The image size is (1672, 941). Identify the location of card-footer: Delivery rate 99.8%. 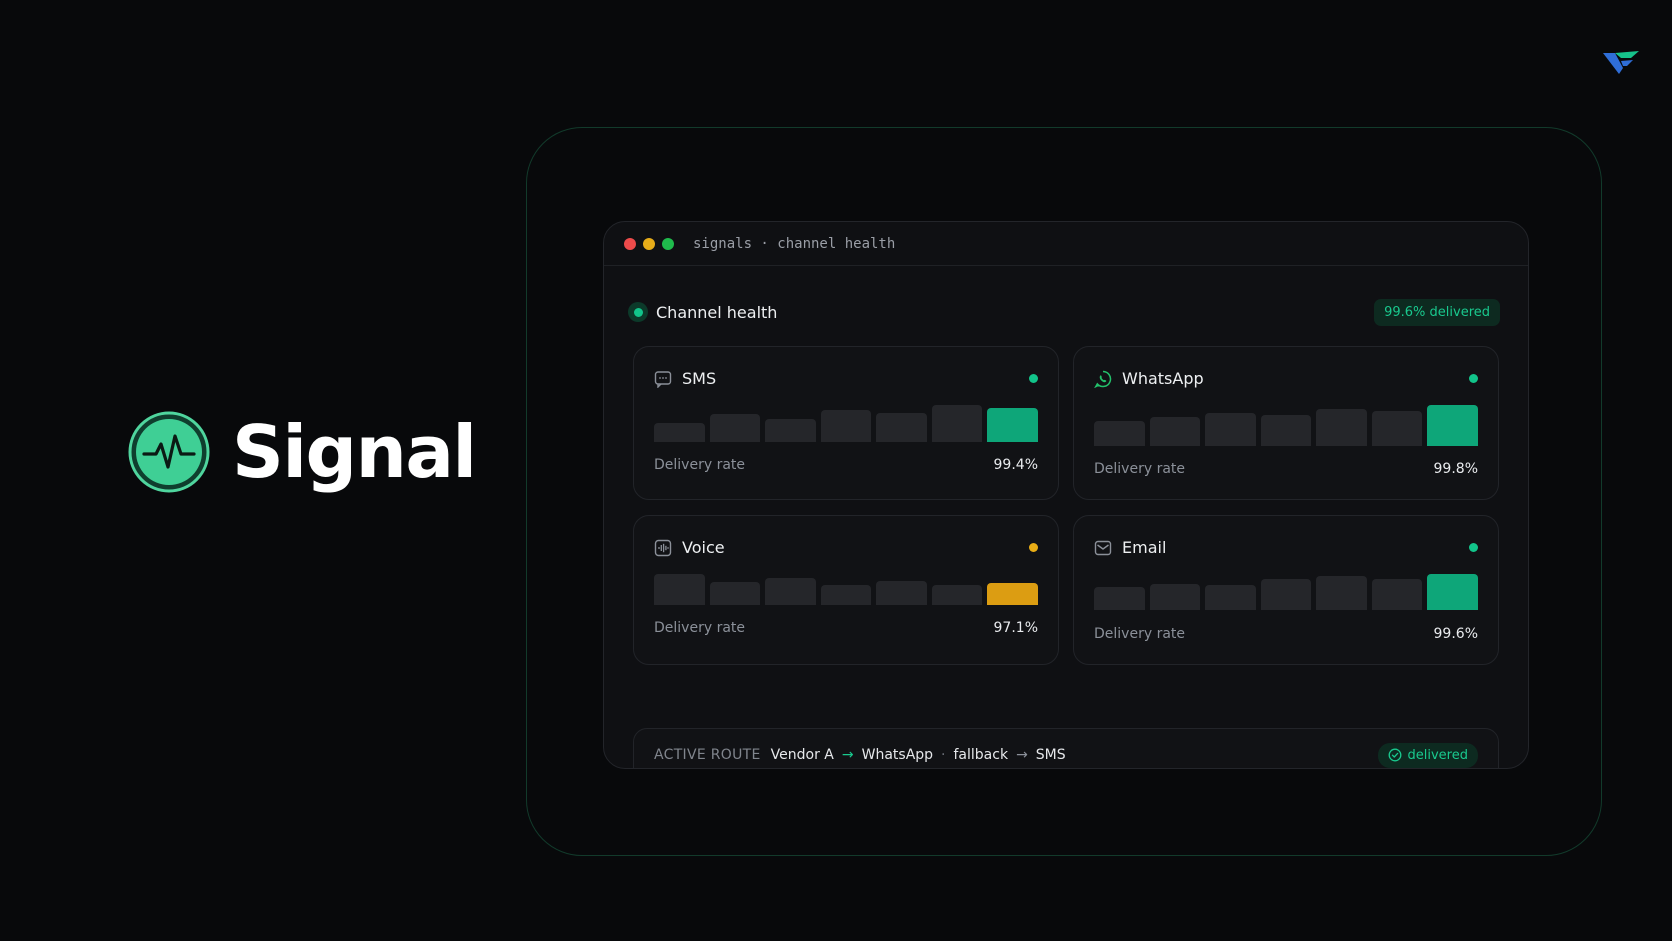
(1286, 469).